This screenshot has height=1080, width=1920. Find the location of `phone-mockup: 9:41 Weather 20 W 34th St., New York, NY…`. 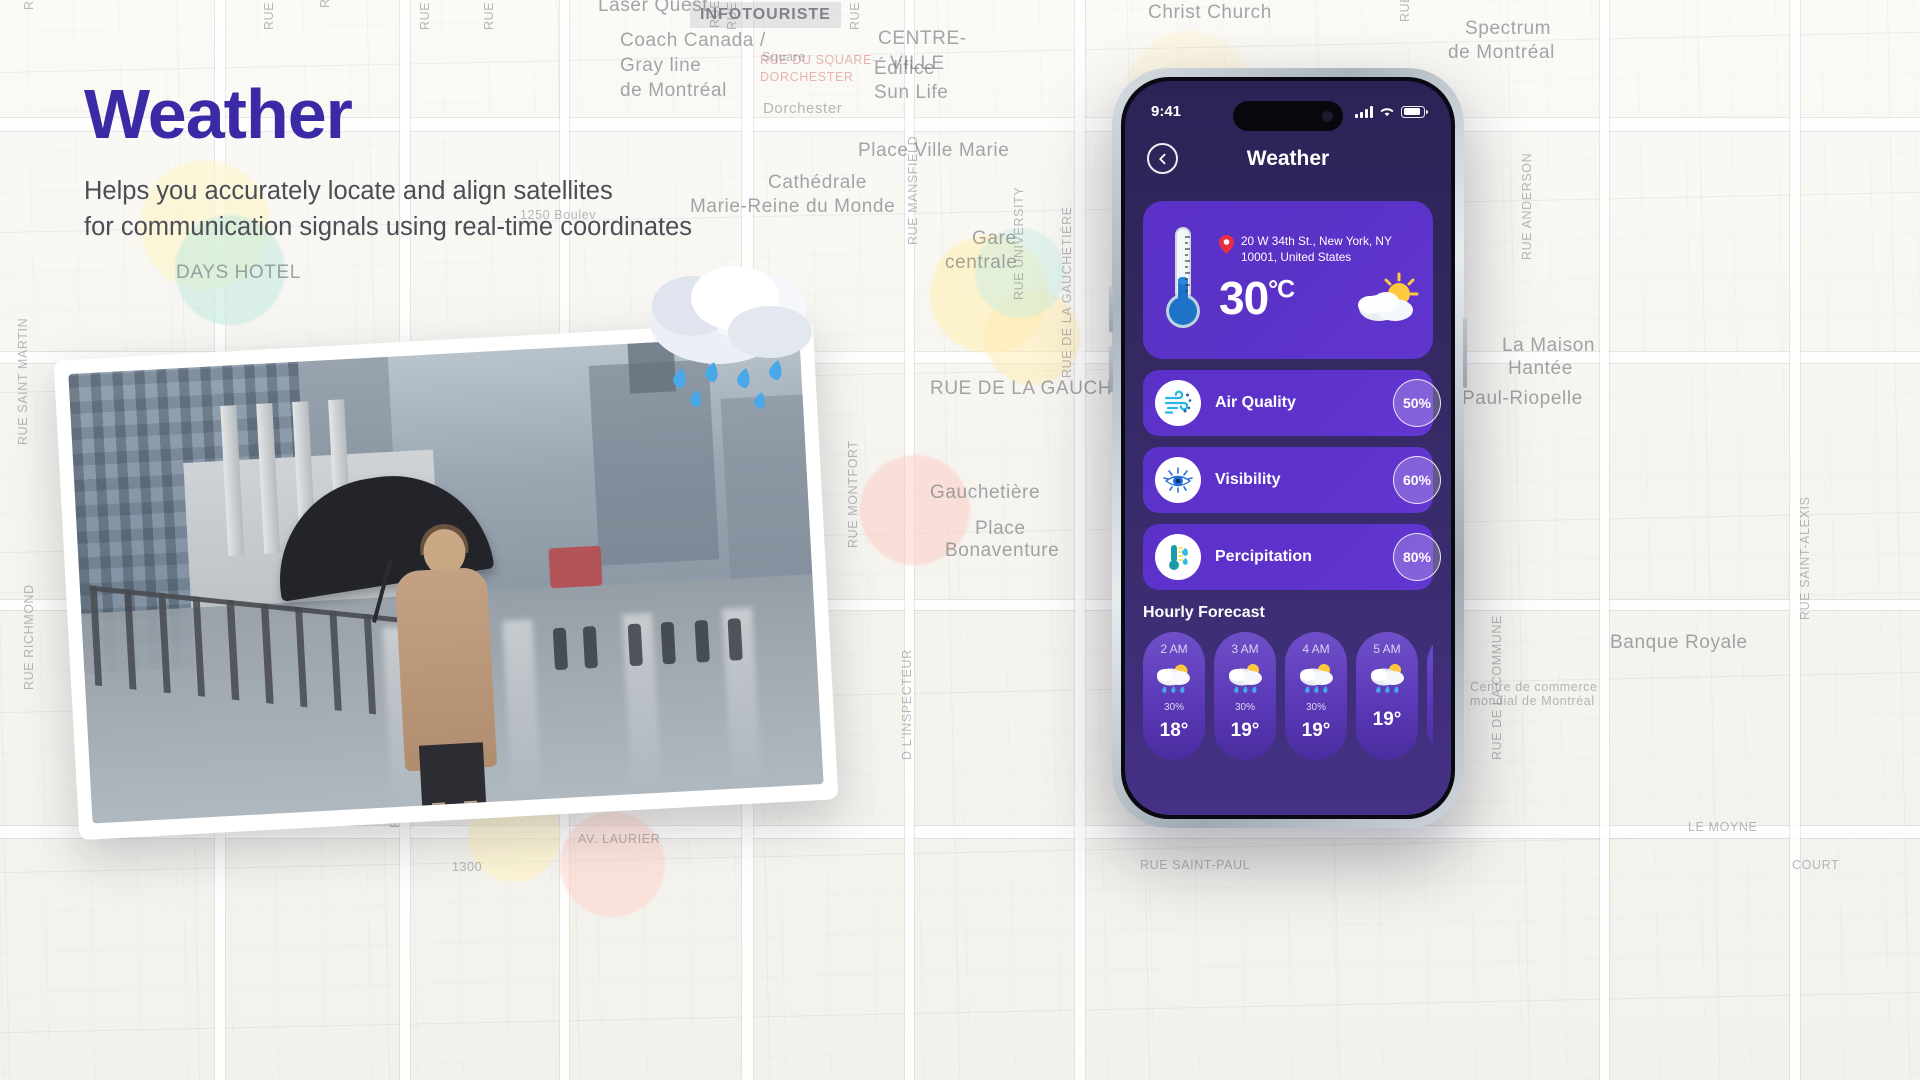

phone-mockup: 9:41 Weather 20 W 34th St., New York, NY… is located at coordinates (1288, 448).